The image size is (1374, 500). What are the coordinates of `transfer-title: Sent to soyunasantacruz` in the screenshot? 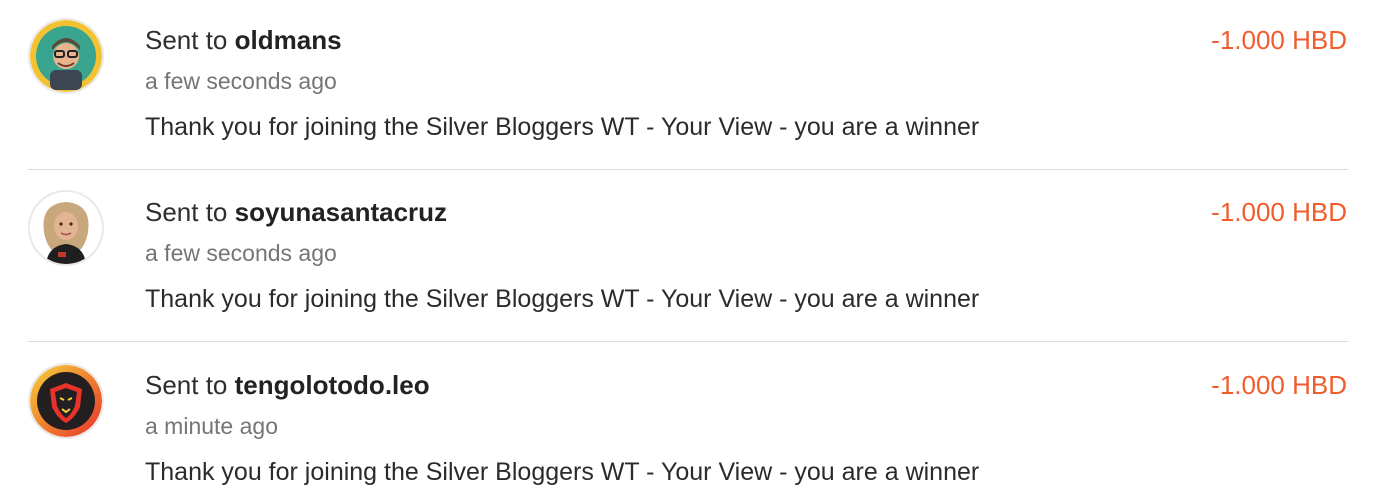 It's located at (296, 212).